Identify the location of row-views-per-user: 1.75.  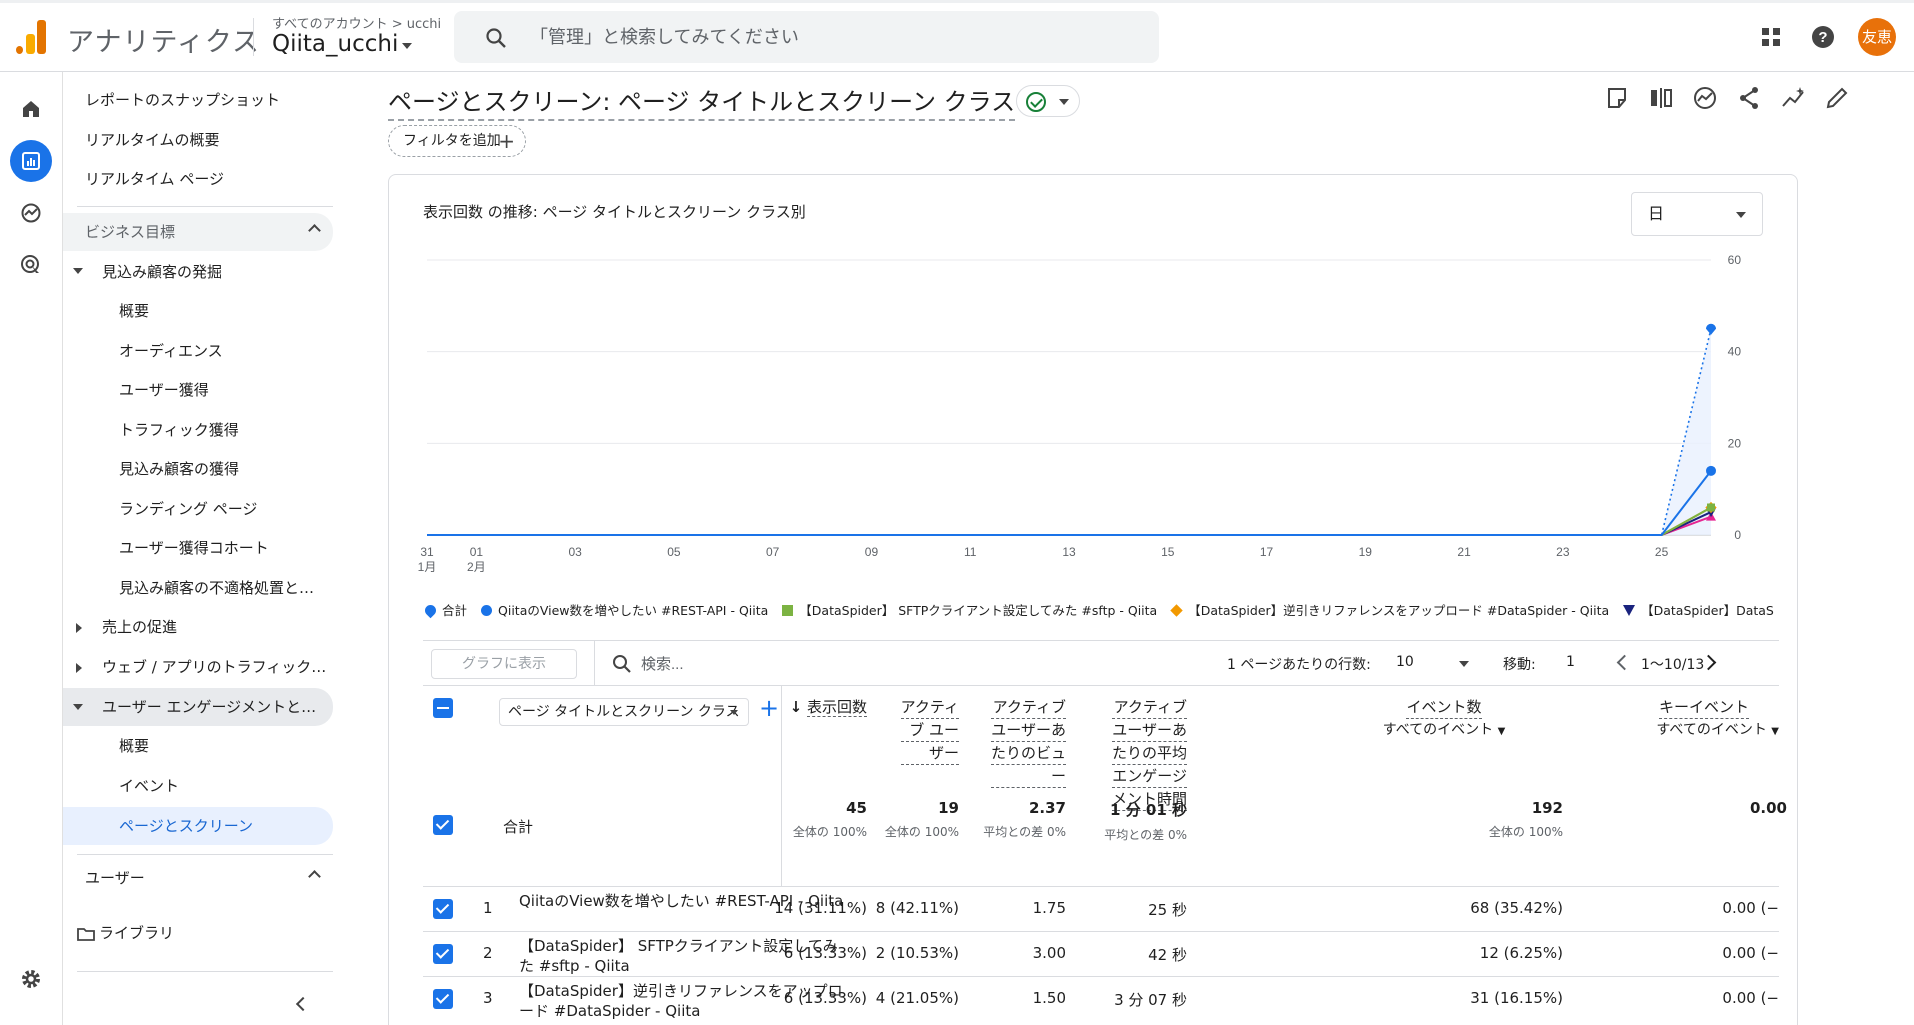
(1049, 908).